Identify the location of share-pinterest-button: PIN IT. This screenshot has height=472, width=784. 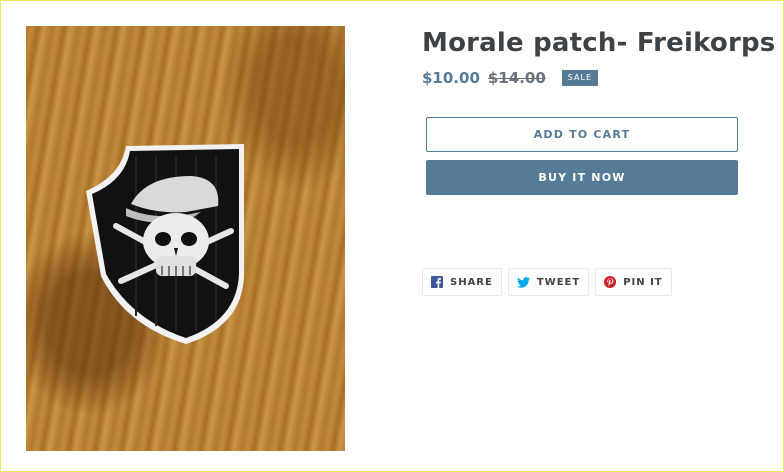
(633, 282).